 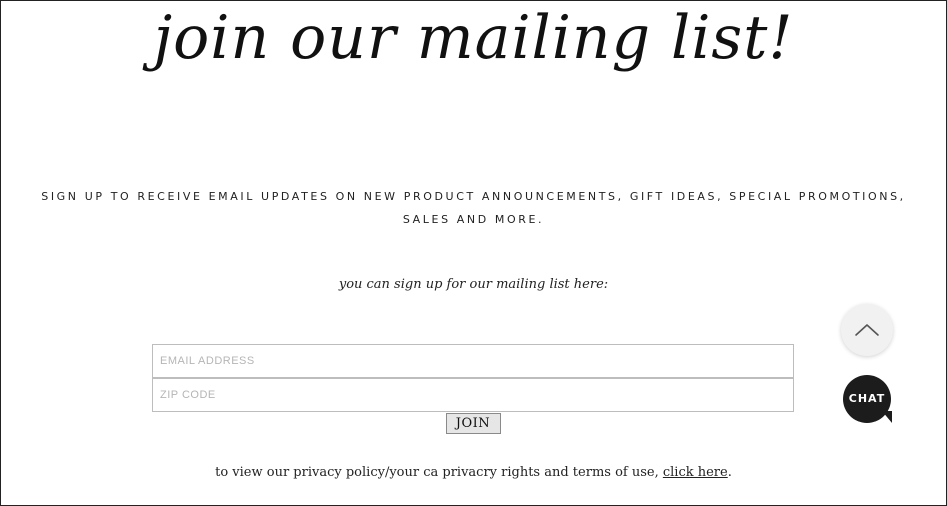 I want to click on mailing-list-form: JOIN, so click(x=473, y=389).